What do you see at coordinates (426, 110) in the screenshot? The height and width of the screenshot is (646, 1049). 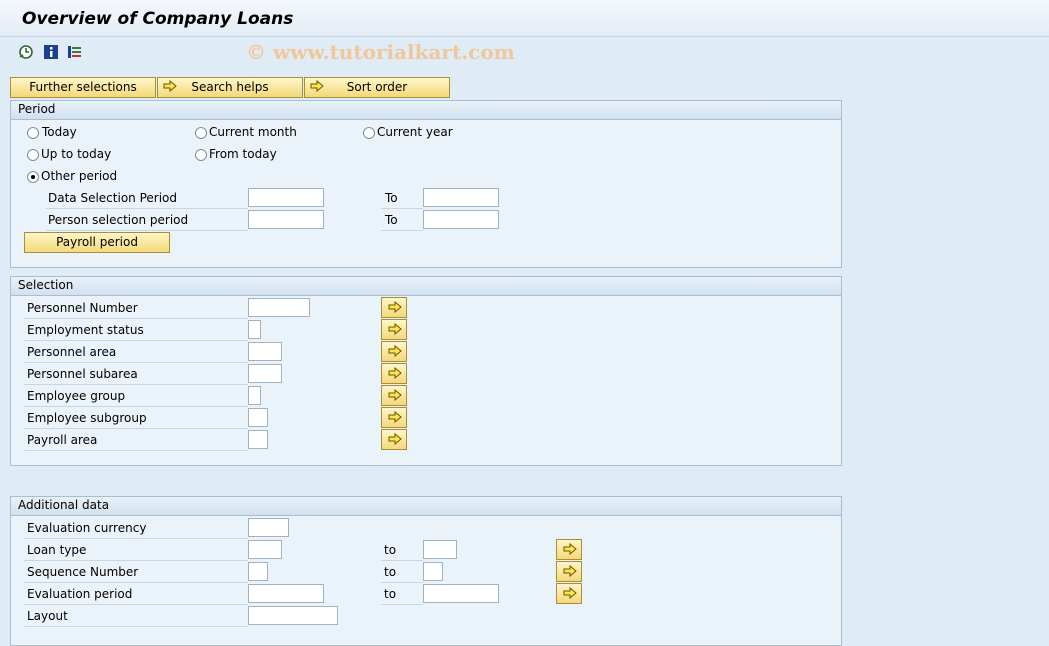 I see `period-header: Period` at bounding box center [426, 110].